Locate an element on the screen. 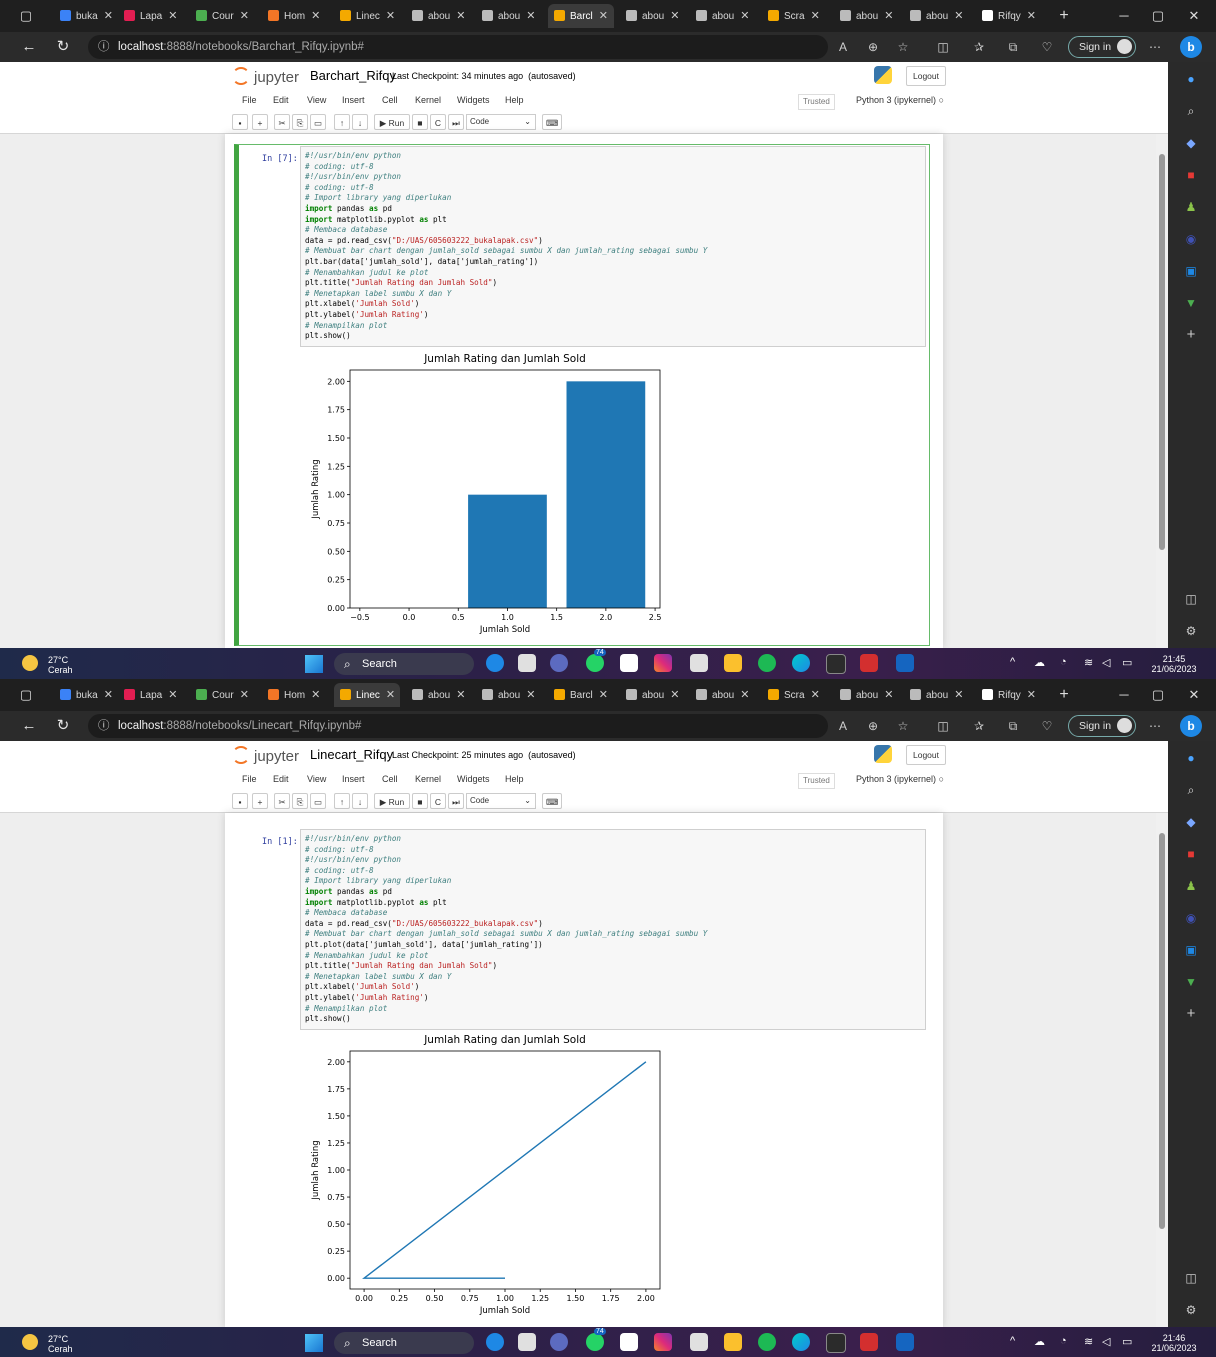 This screenshot has height=1357, width=1216. browser-tab: Hom ✕ is located at coordinates (295, 695).